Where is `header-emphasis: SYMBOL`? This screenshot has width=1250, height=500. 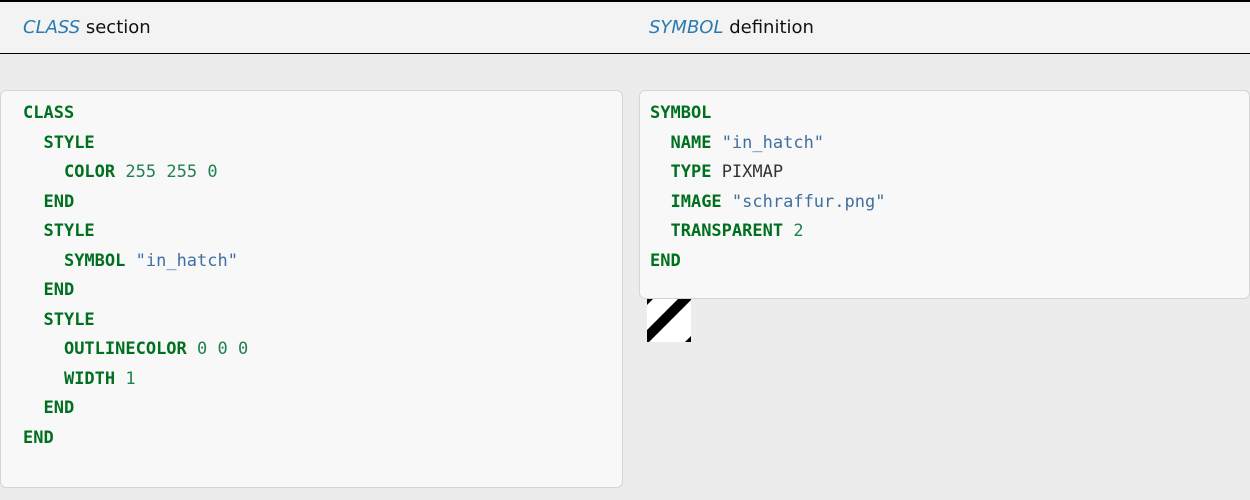 header-emphasis: SYMBOL is located at coordinates (686, 27).